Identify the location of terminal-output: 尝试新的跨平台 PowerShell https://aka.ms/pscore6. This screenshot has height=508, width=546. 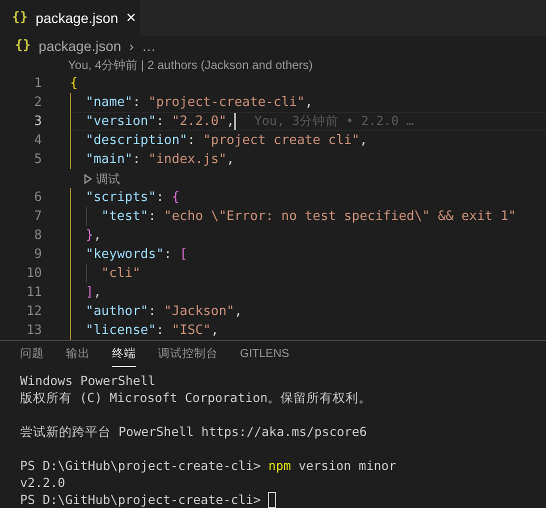
(193, 431).